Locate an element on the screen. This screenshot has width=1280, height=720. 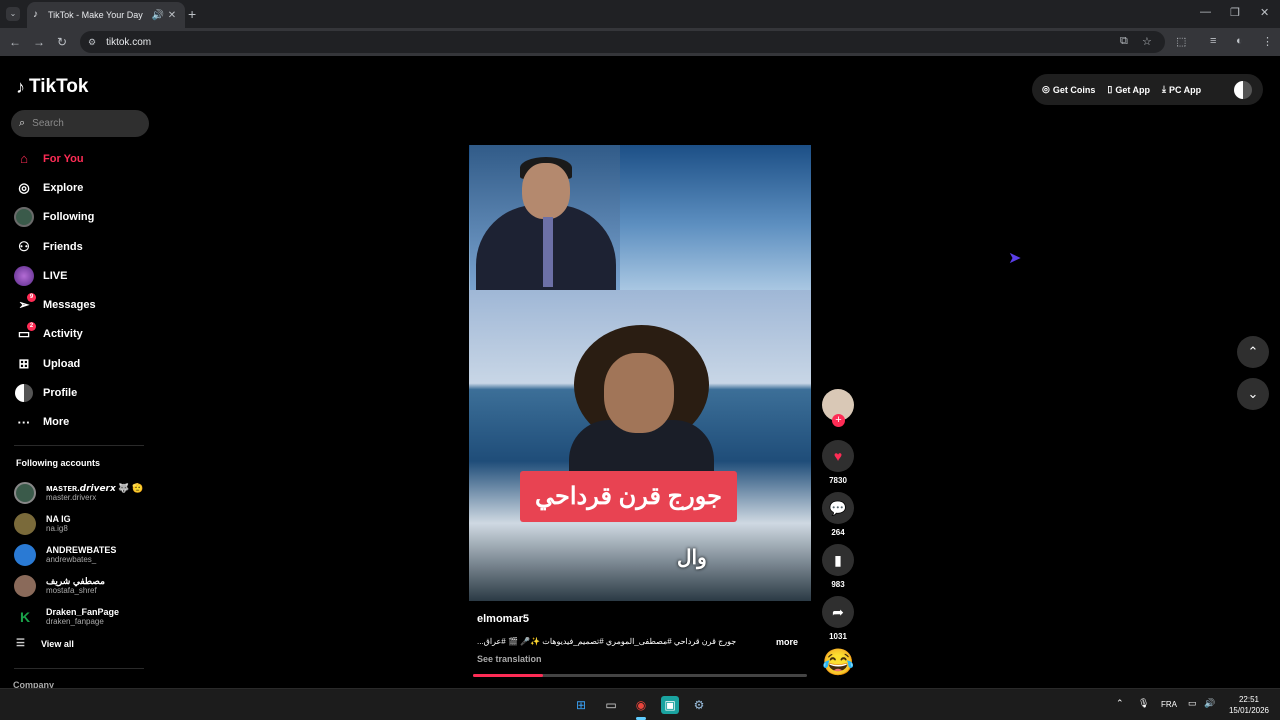
sidebar-item-live: LIVE is located at coordinates (84, 275).